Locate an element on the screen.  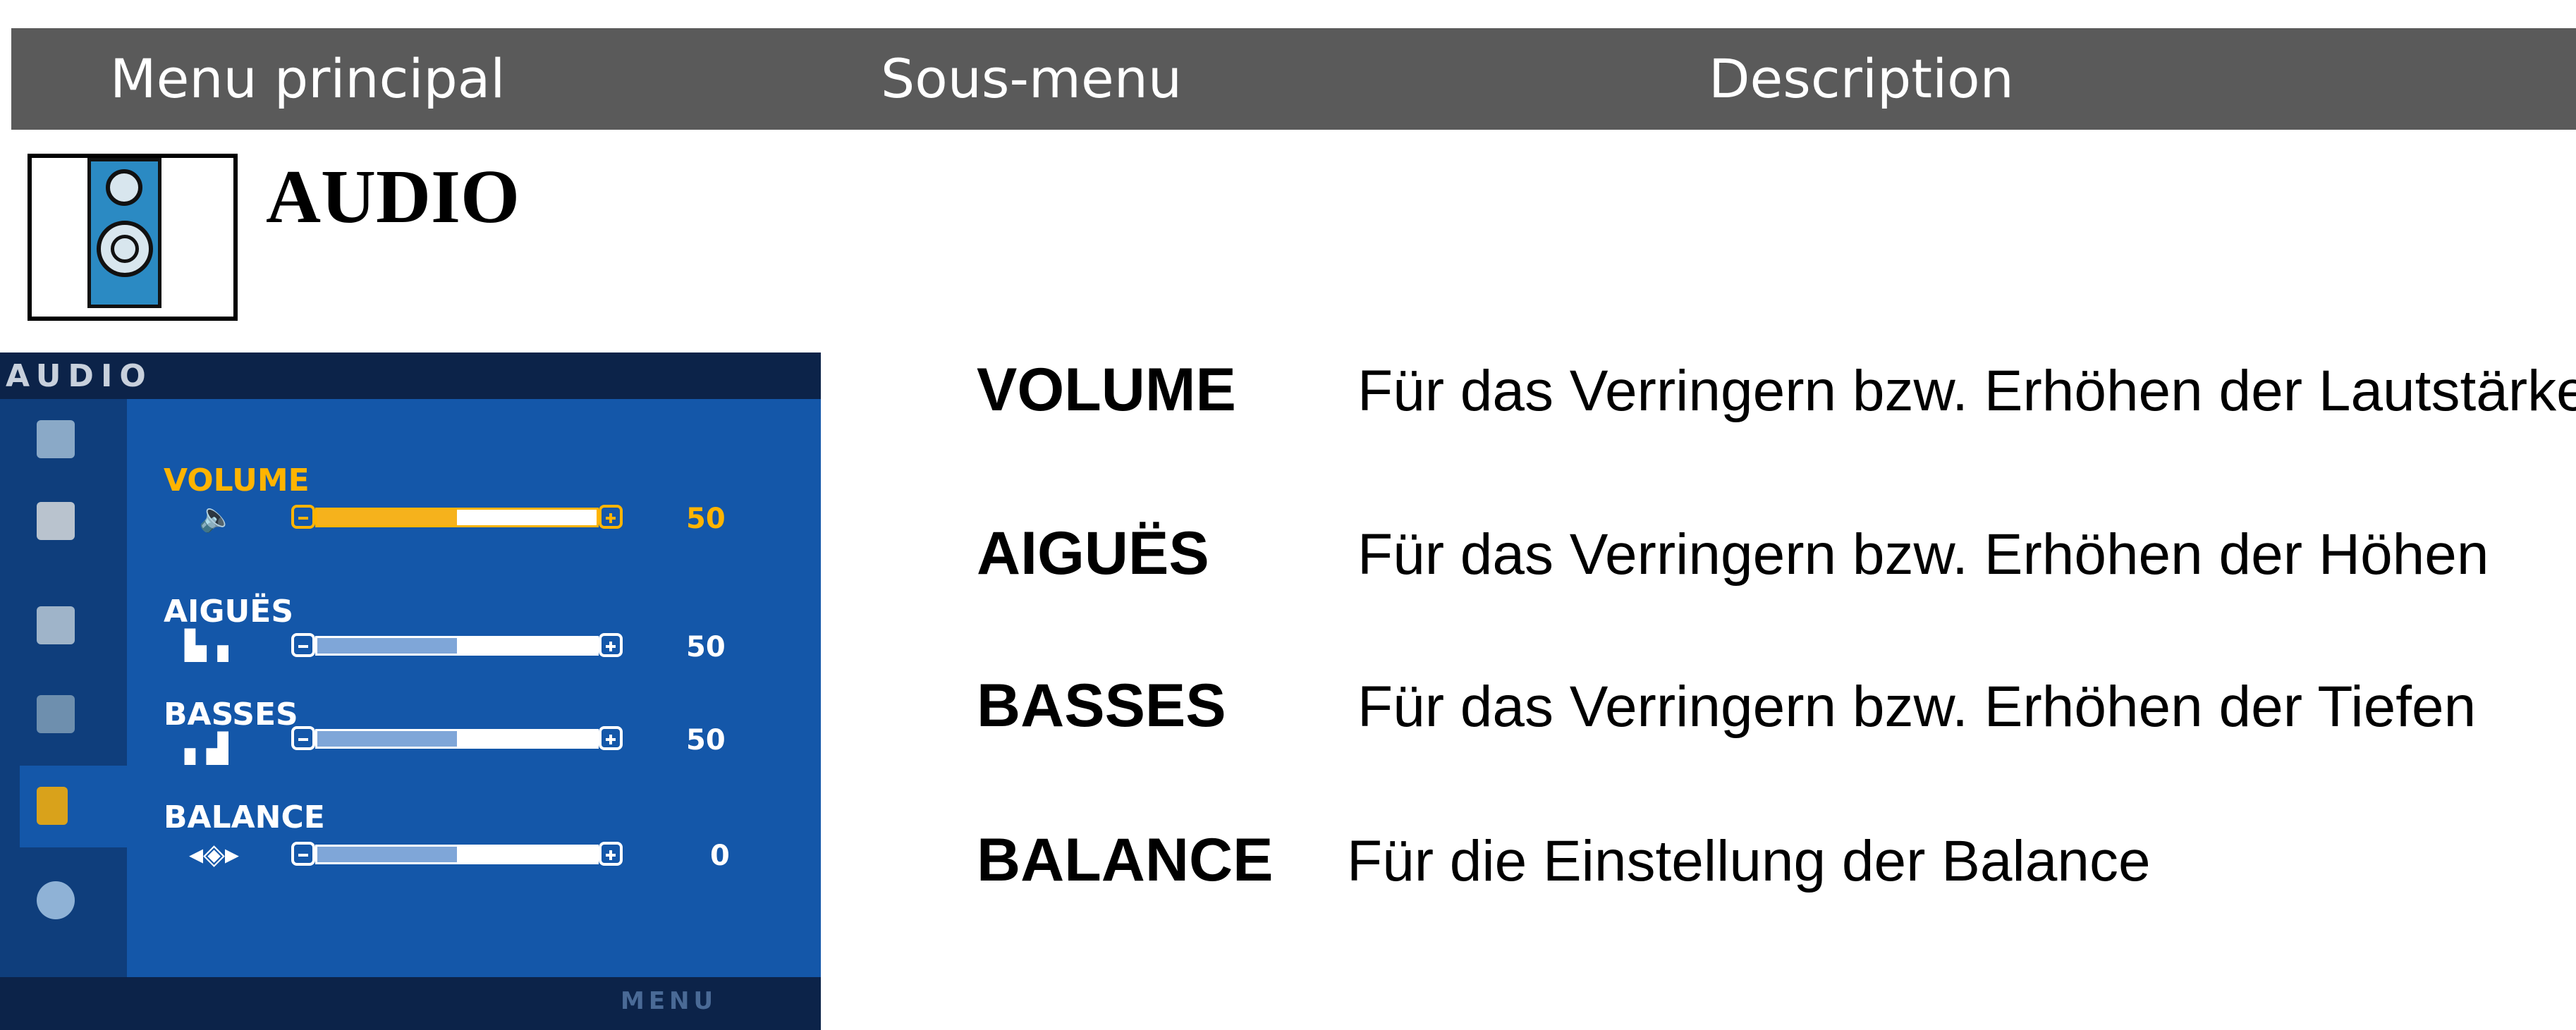
volume-track is located at coordinates (457, 518).